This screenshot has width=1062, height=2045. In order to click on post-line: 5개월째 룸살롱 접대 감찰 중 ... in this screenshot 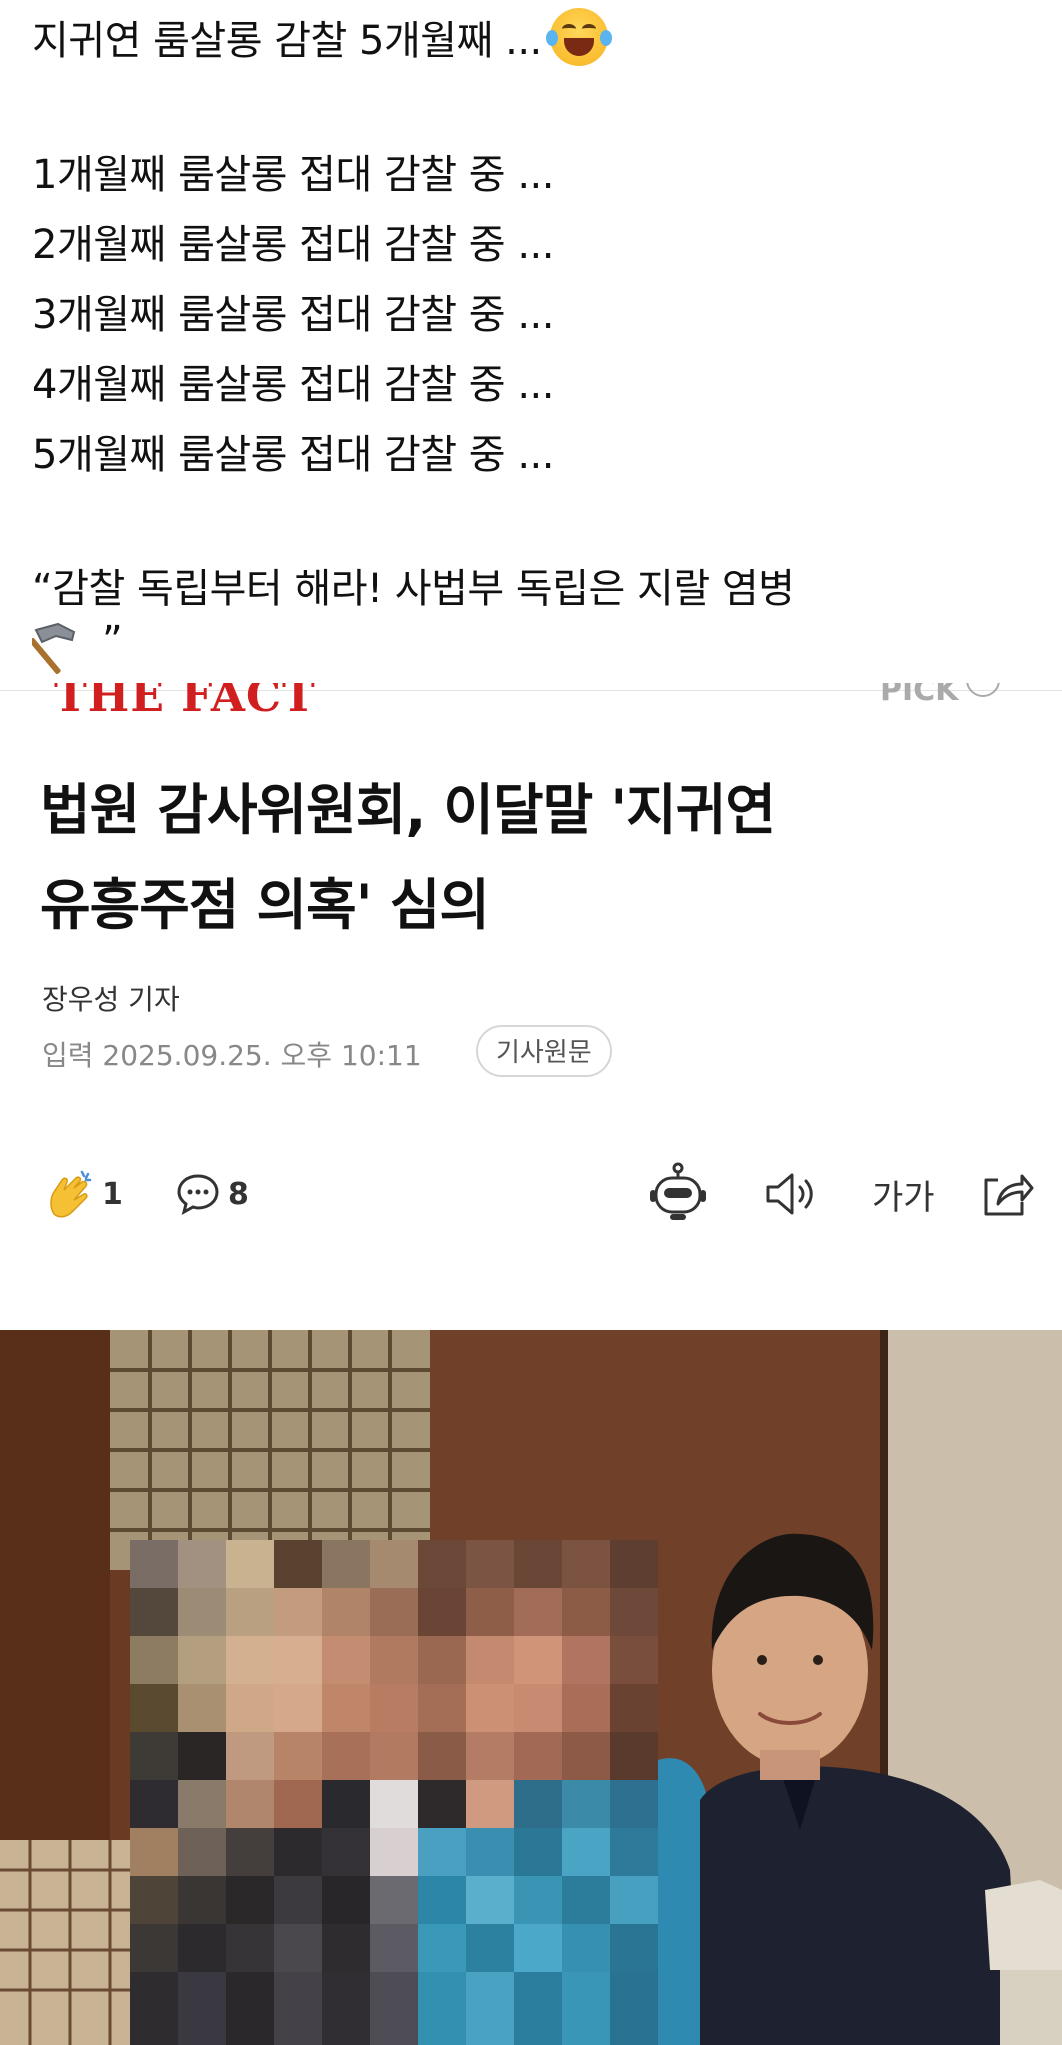, I will do `click(293, 455)`.